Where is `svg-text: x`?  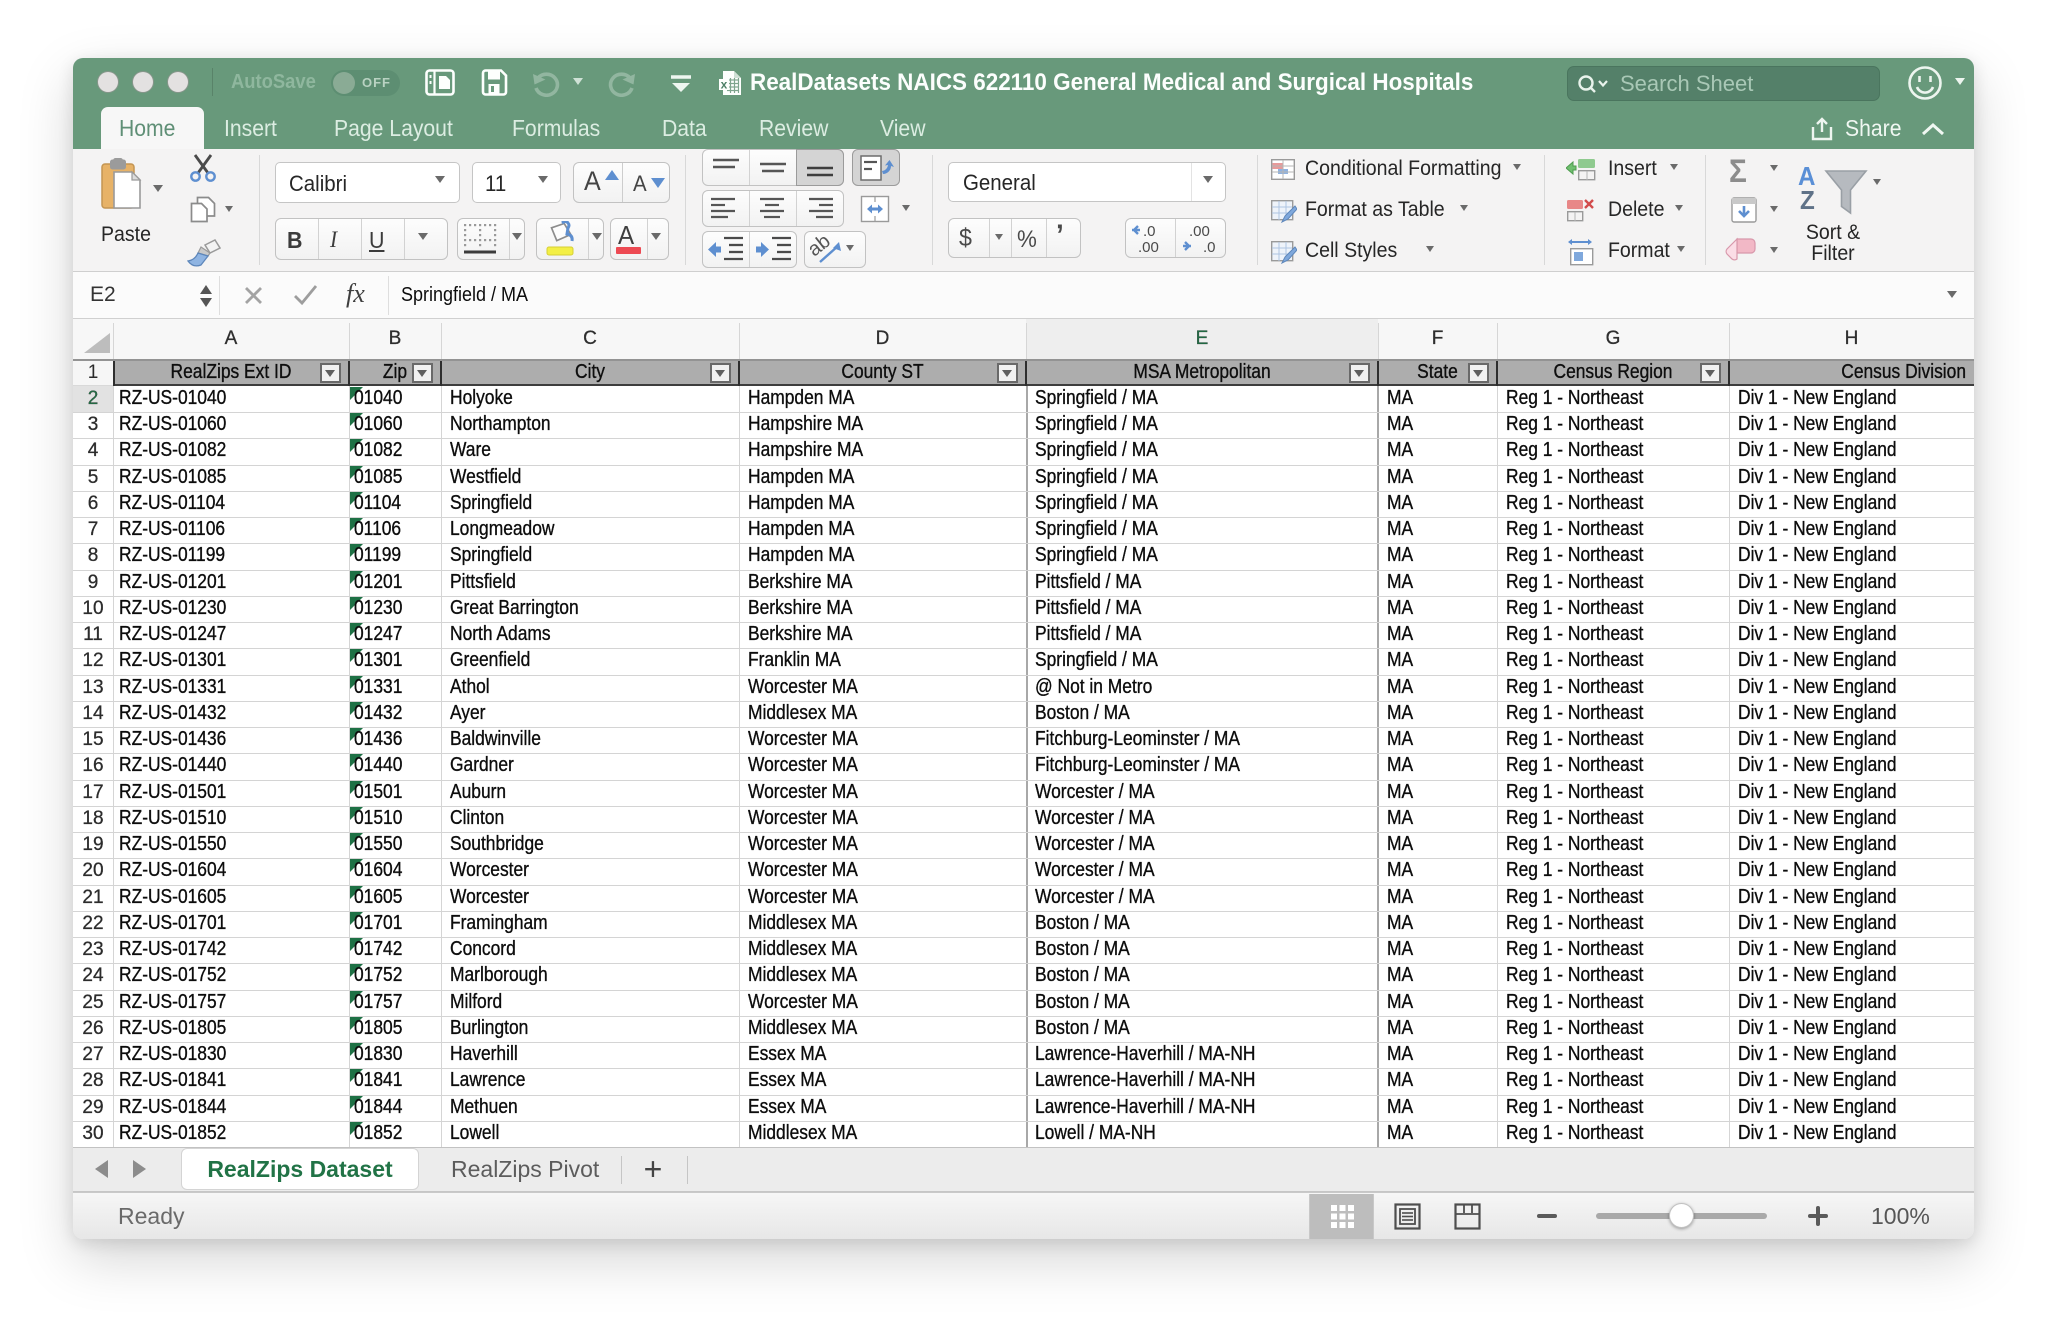 svg-text: x is located at coordinates (724, 85).